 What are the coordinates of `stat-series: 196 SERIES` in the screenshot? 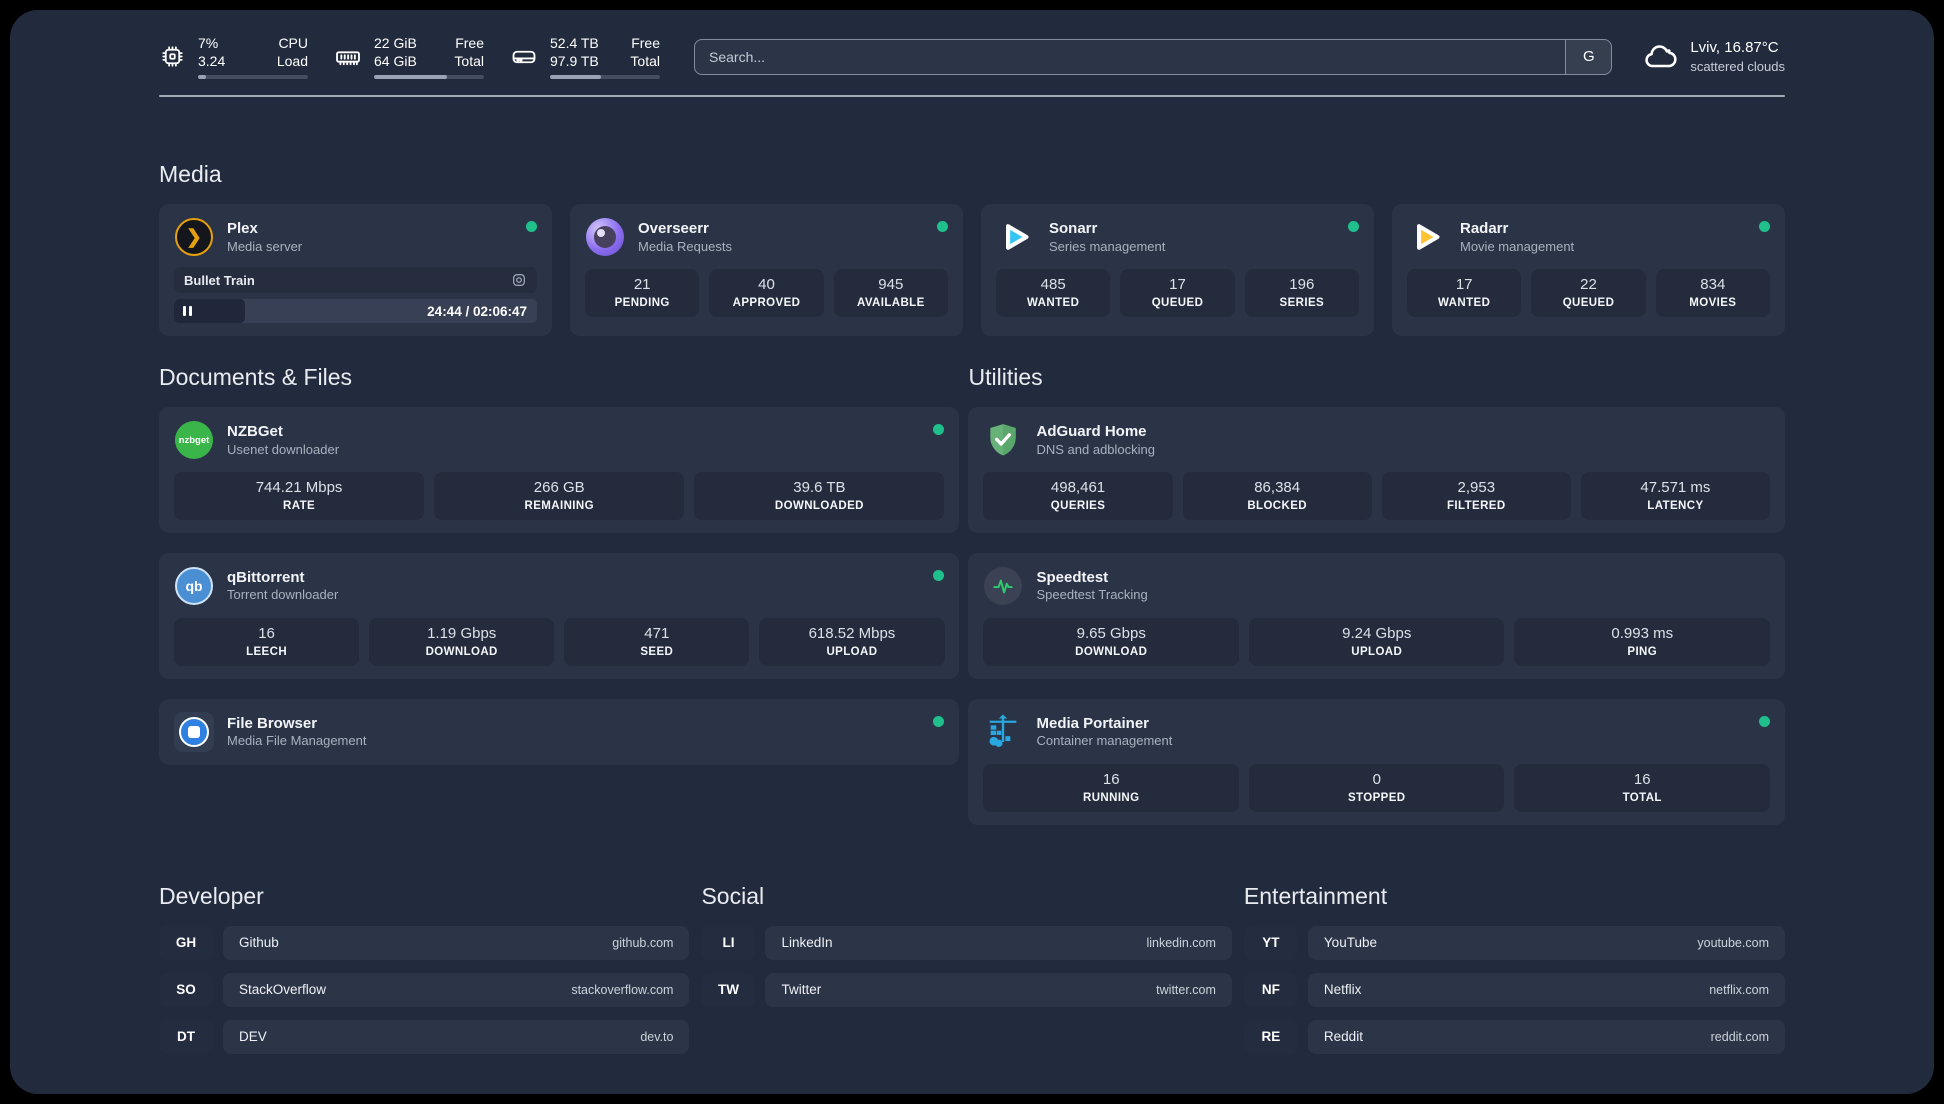 It's located at (1301, 293).